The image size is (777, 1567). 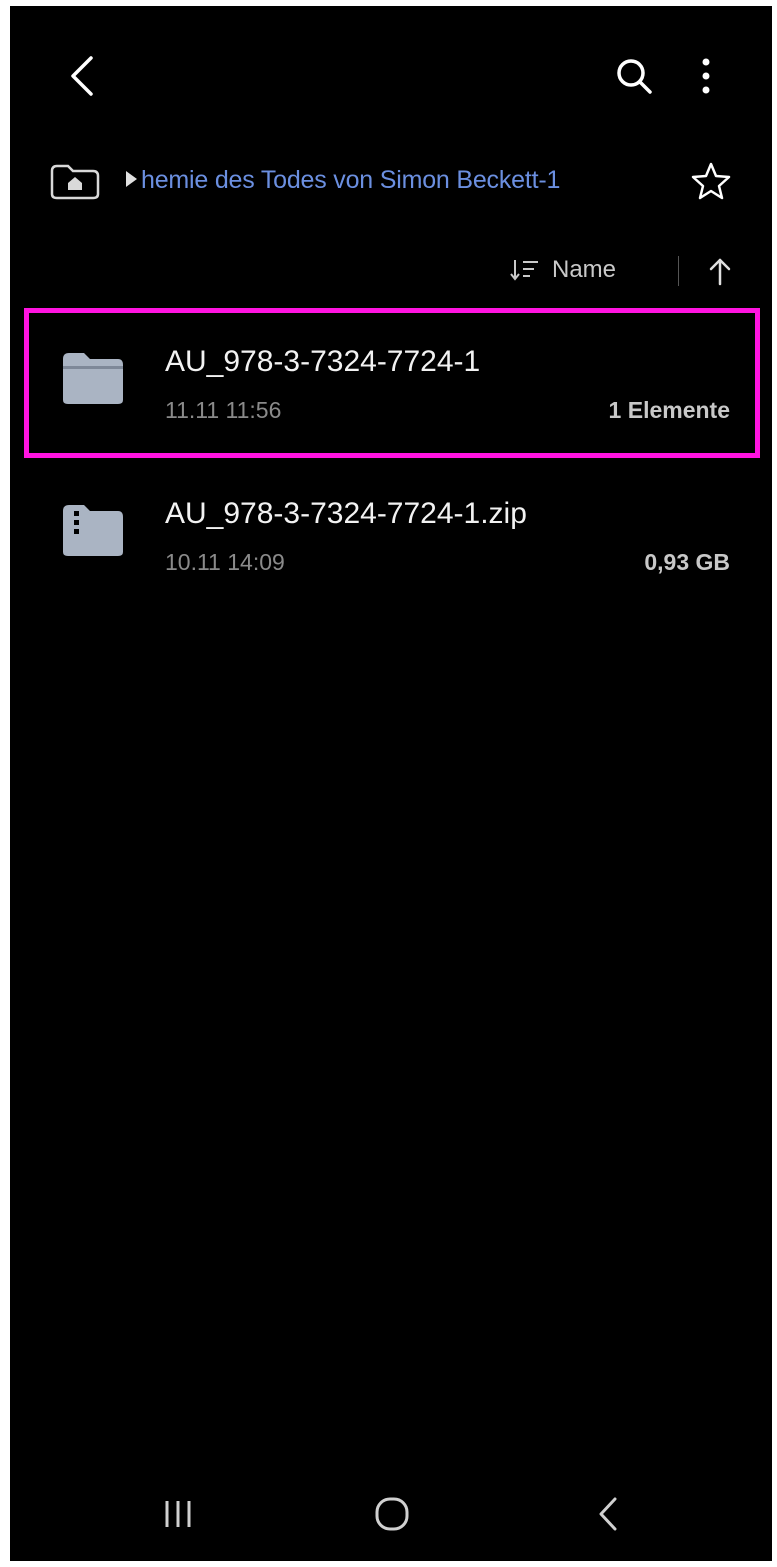 I want to click on arrow-up-icon, so click(x=720, y=272).